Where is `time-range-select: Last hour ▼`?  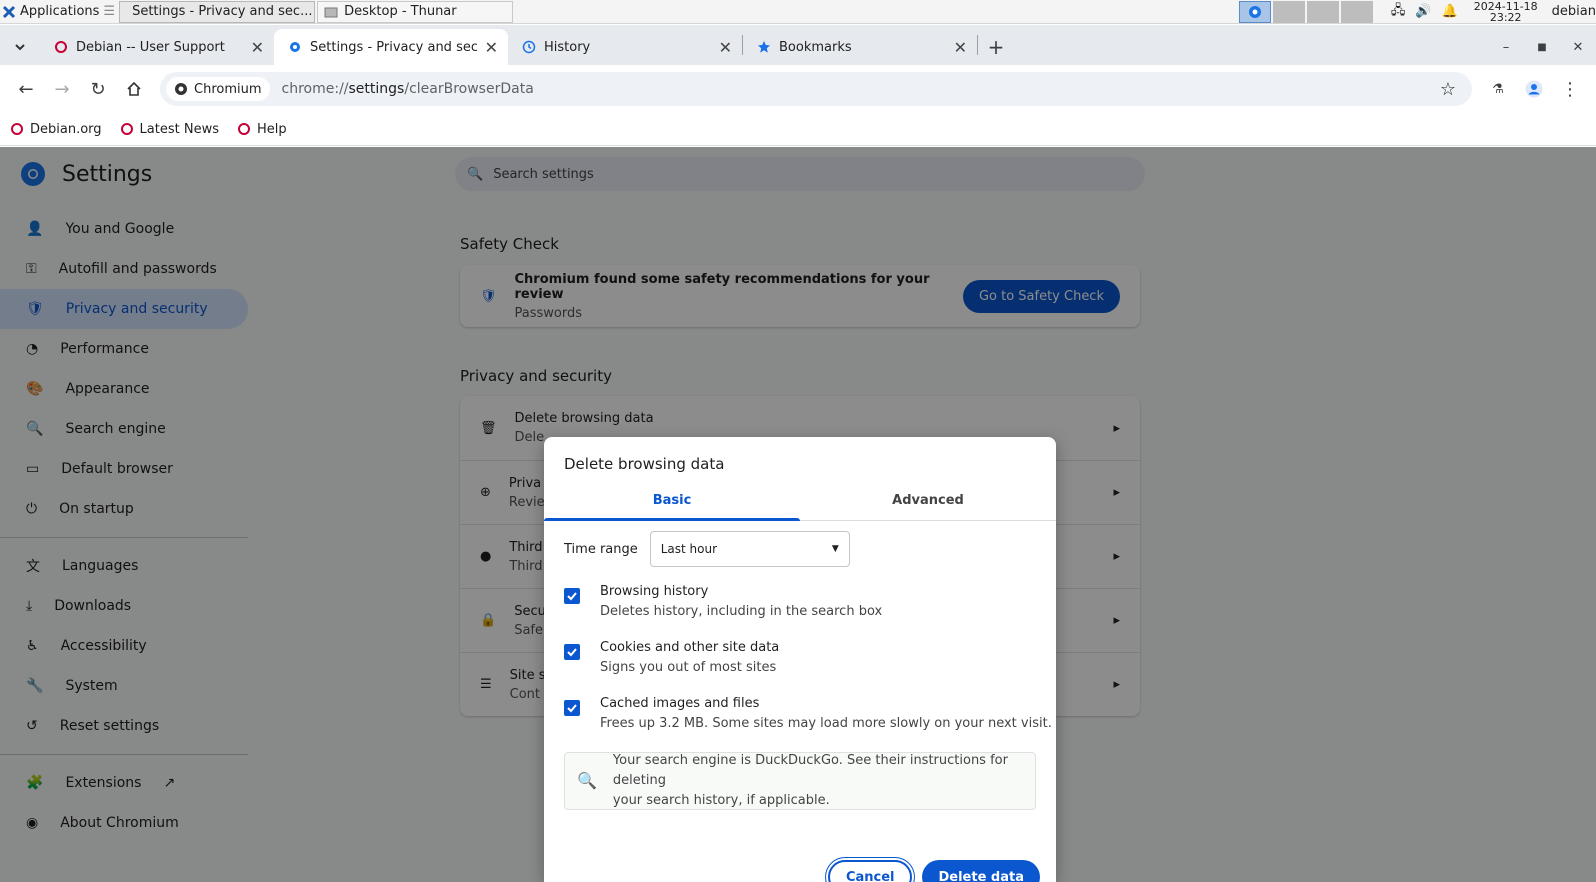 time-range-select: Last hour ▼ is located at coordinates (749, 549).